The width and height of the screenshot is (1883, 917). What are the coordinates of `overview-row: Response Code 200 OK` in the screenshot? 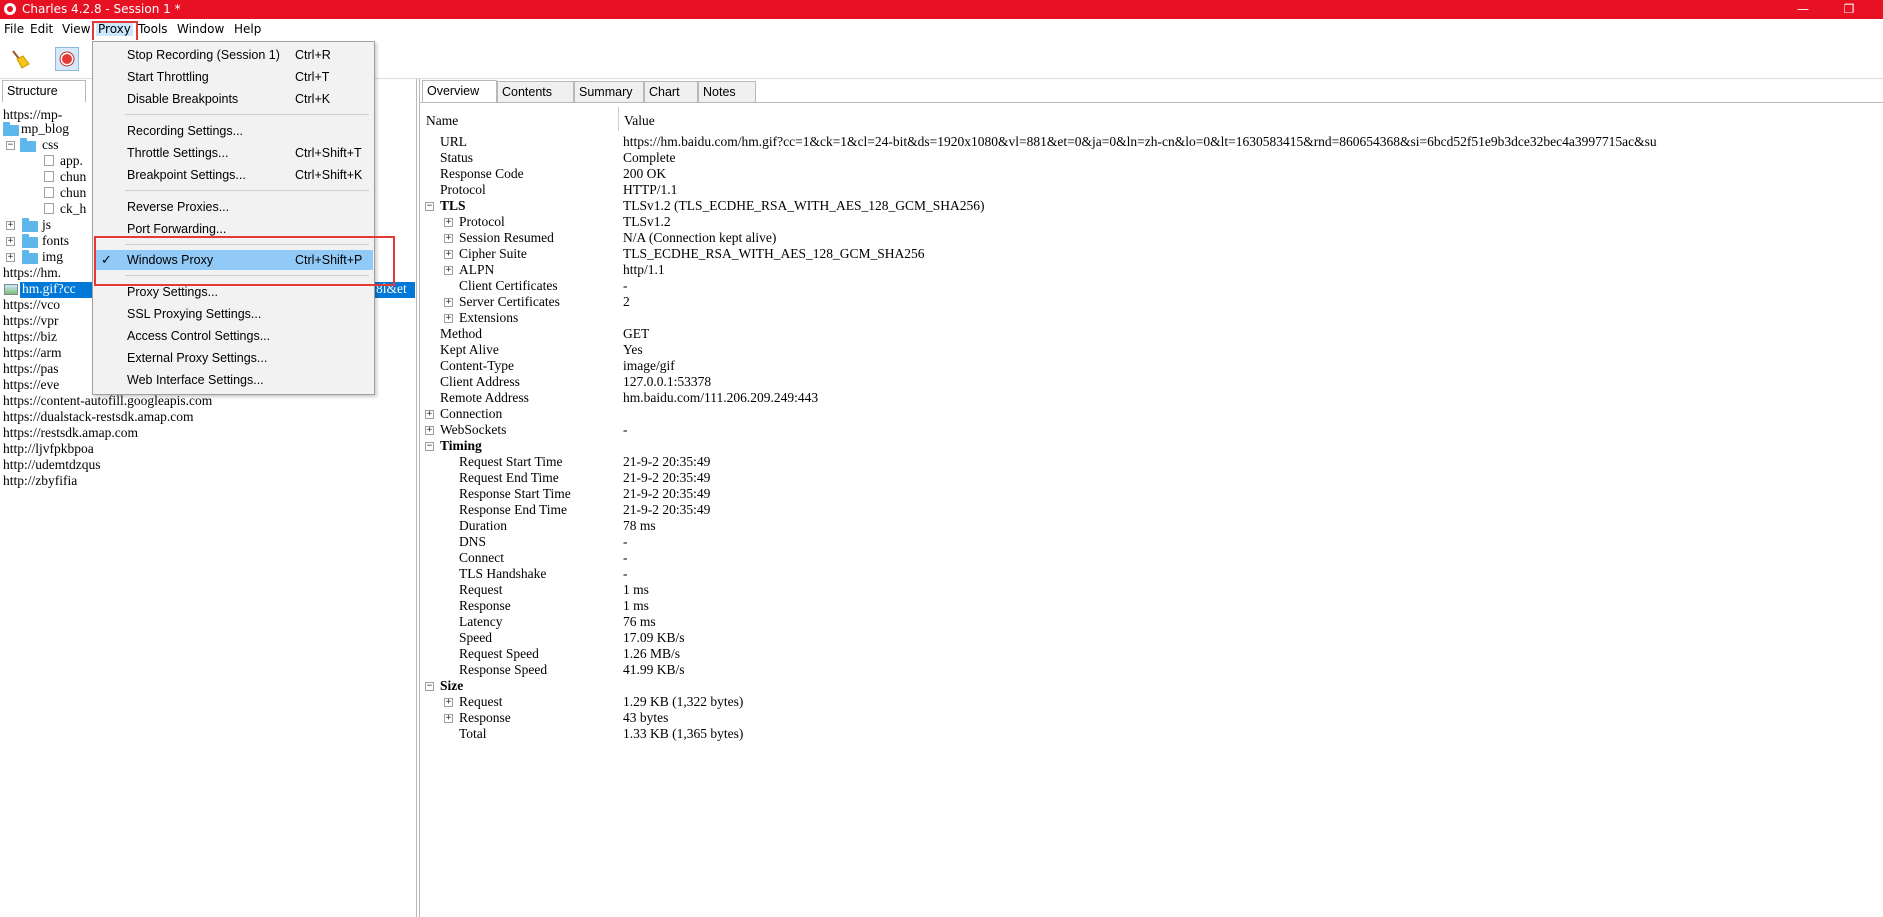 It's located at (1151, 174).